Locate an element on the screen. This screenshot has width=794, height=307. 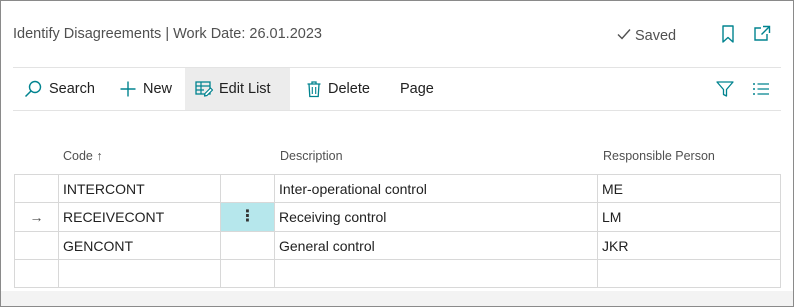
list-view-icon is located at coordinates (761, 89).